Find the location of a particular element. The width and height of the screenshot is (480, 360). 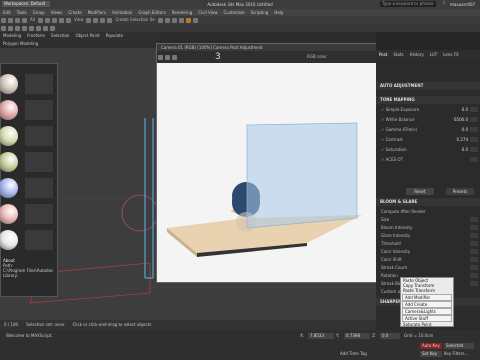

menu-item-graph-editors: Graph Editors is located at coordinates (151, 12).